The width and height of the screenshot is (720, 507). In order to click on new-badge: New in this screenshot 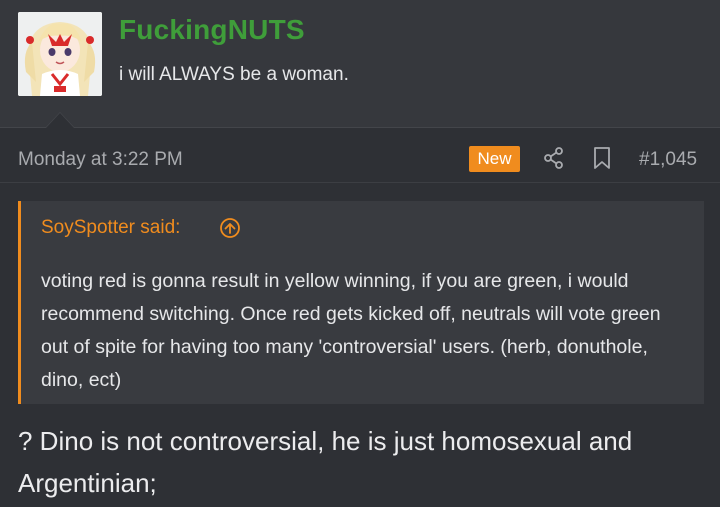, I will do `click(494, 159)`.